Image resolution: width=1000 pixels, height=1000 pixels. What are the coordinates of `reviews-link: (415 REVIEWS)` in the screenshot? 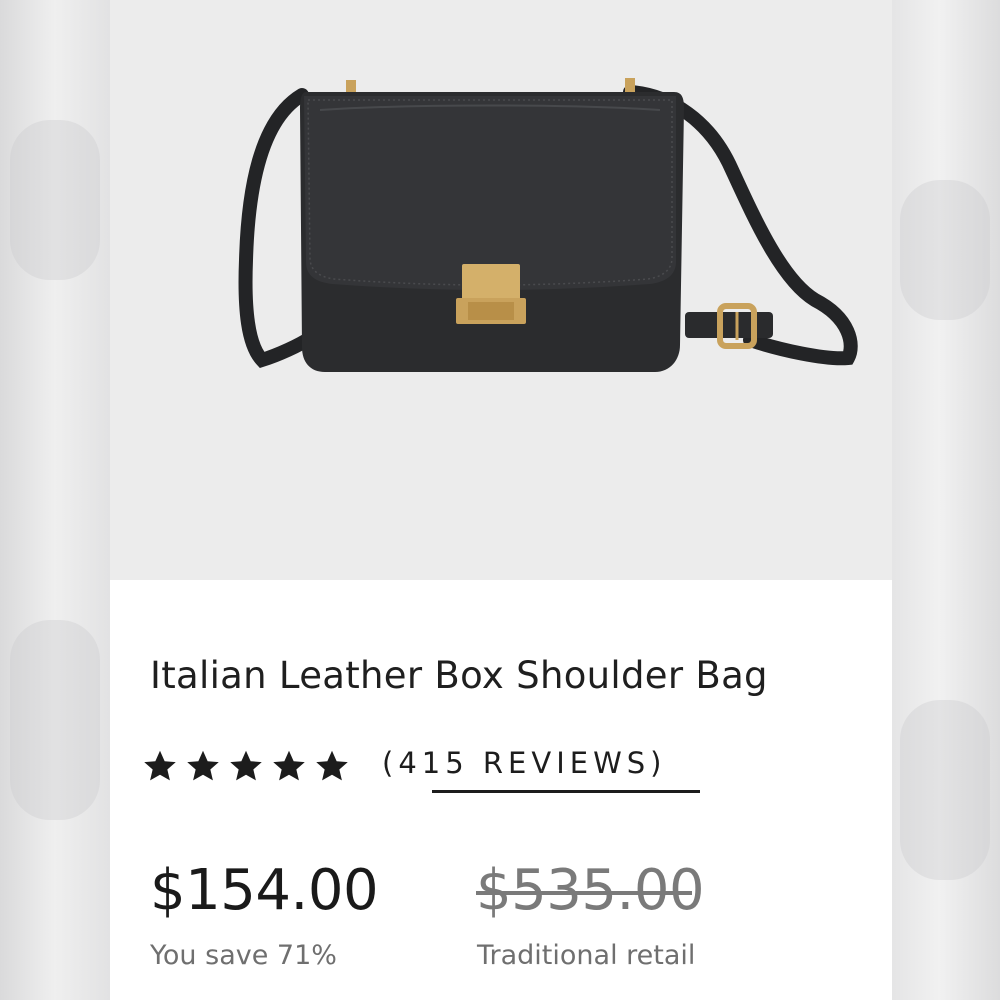 It's located at (524, 763).